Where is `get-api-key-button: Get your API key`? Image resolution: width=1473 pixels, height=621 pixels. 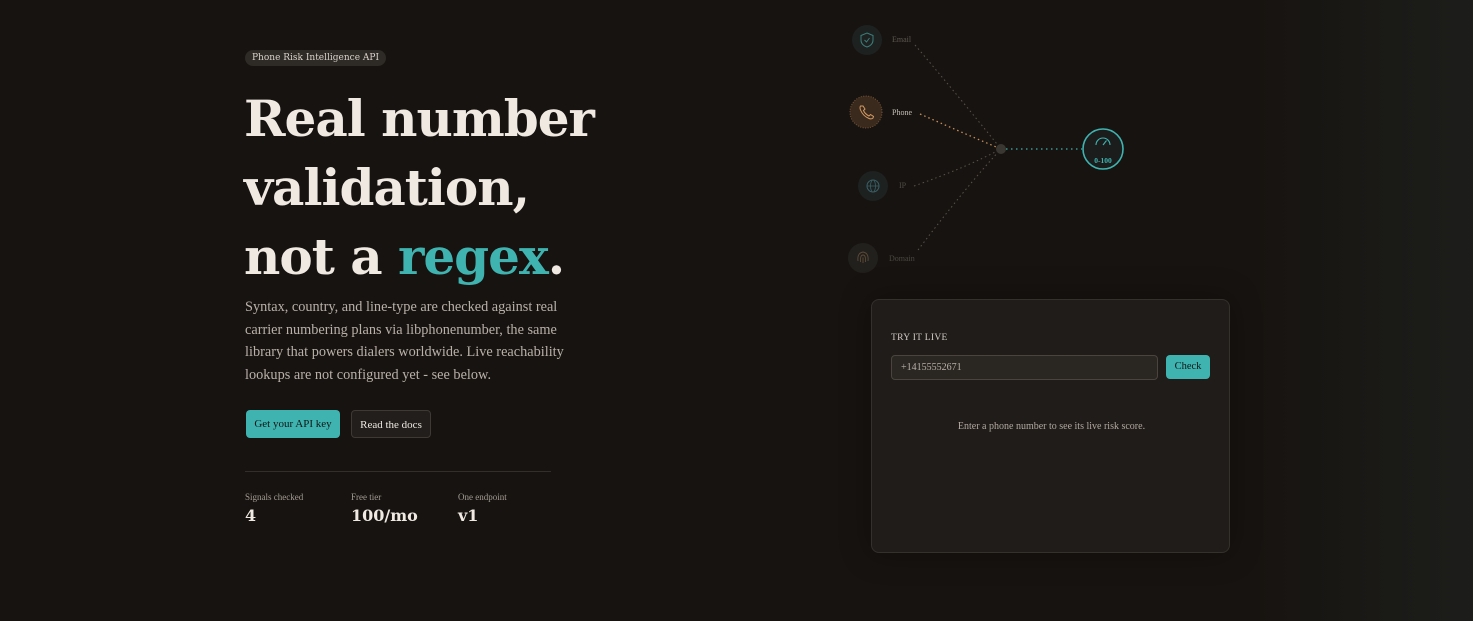 get-api-key-button: Get your API key is located at coordinates (293, 424).